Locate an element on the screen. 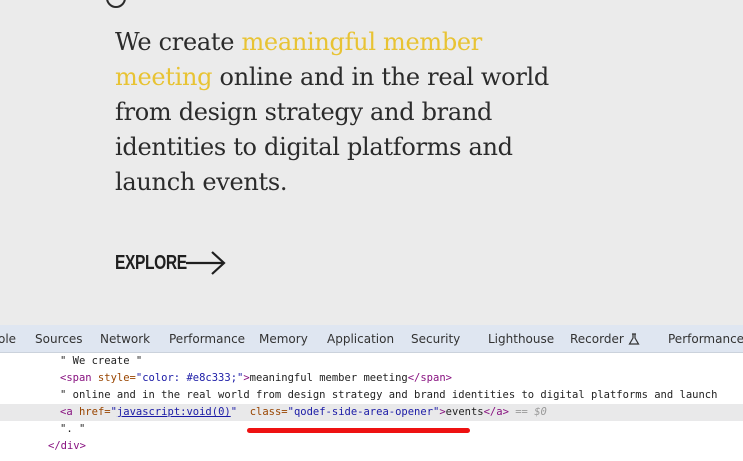 This screenshot has height=461, width=743. explore-label: EXPLORE is located at coordinates (151, 262).